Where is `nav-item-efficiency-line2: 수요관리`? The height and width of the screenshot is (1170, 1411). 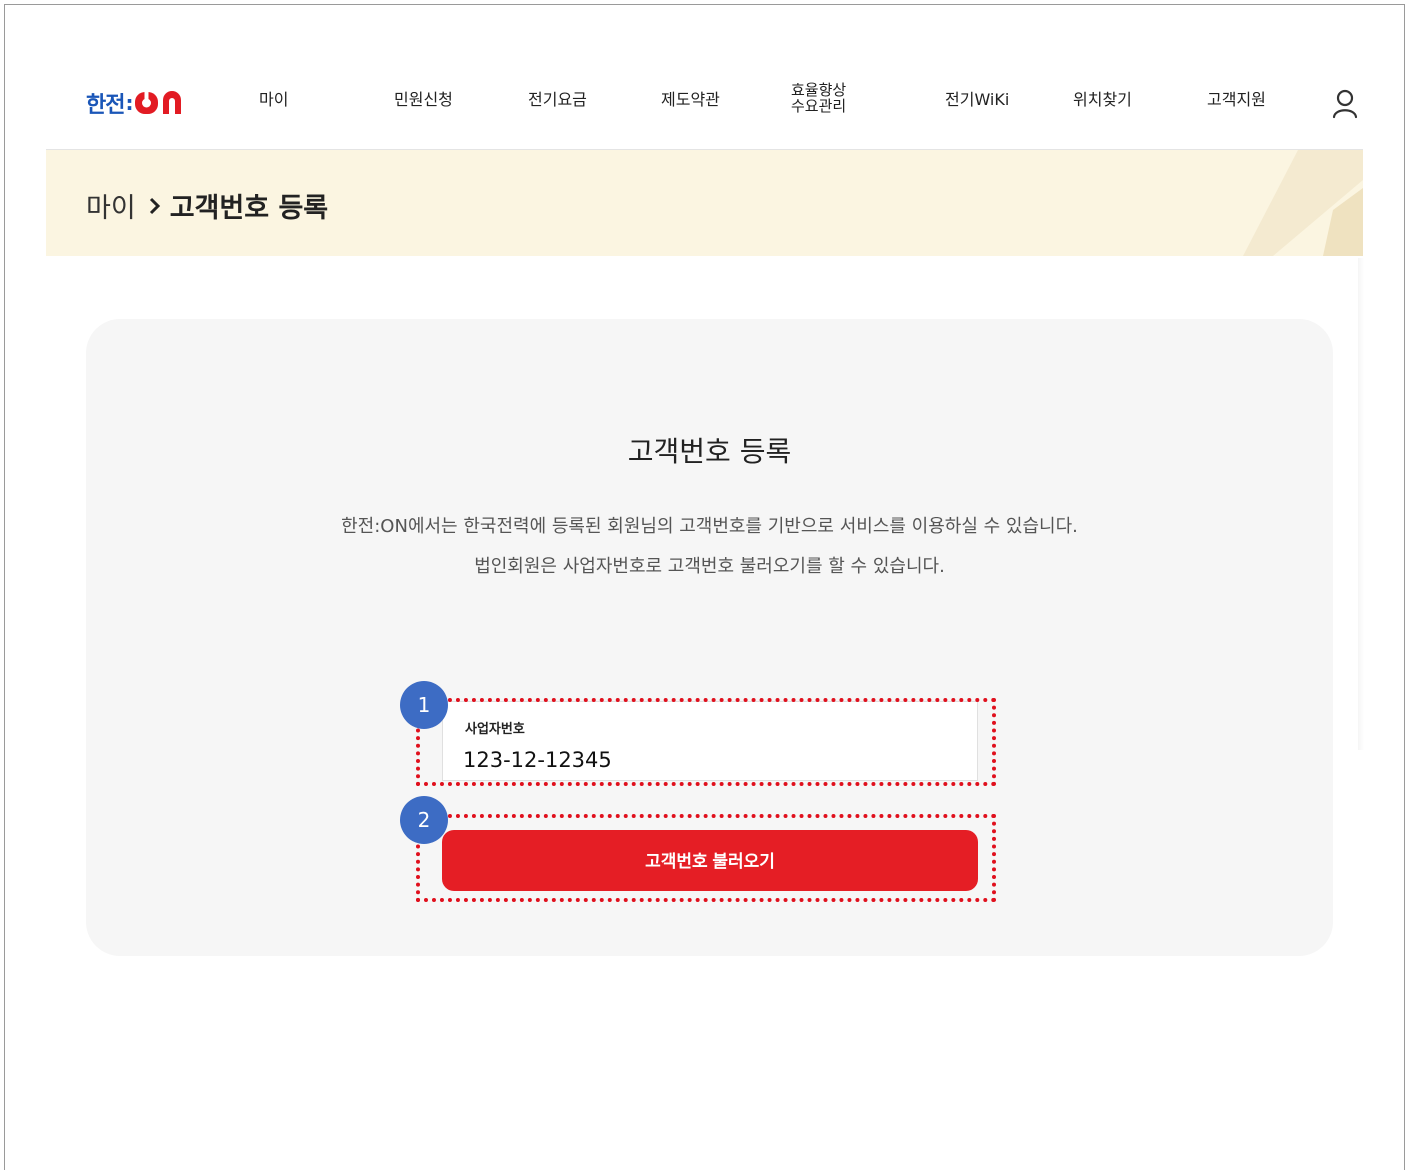 nav-item-efficiency-line2: 수요관리 is located at coordinates (819, 106).